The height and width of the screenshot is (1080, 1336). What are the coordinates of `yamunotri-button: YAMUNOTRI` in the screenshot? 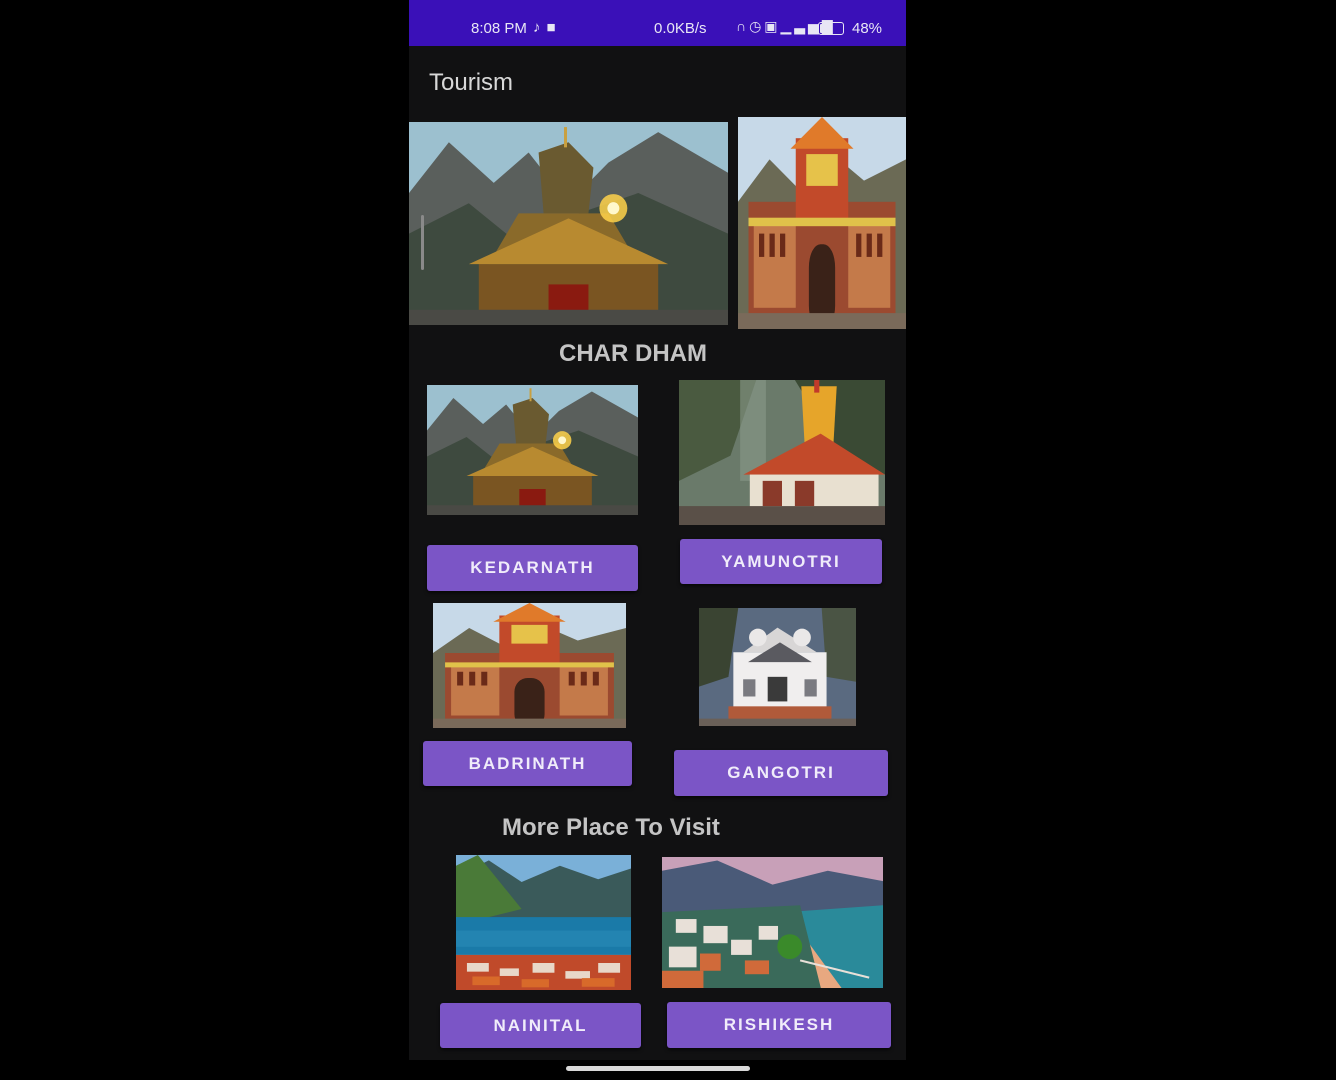 It's located at (781, 561).